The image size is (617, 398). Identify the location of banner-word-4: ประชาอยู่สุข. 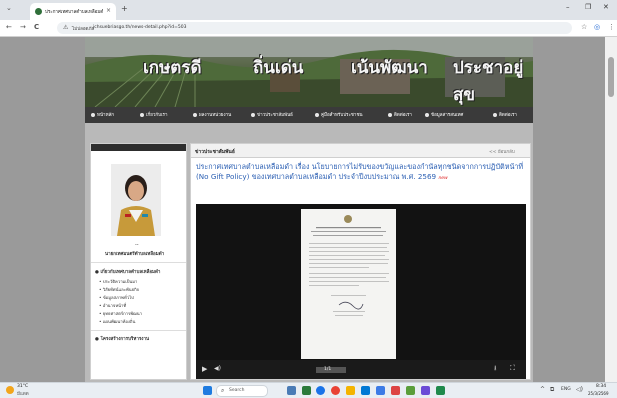
(488, 81).